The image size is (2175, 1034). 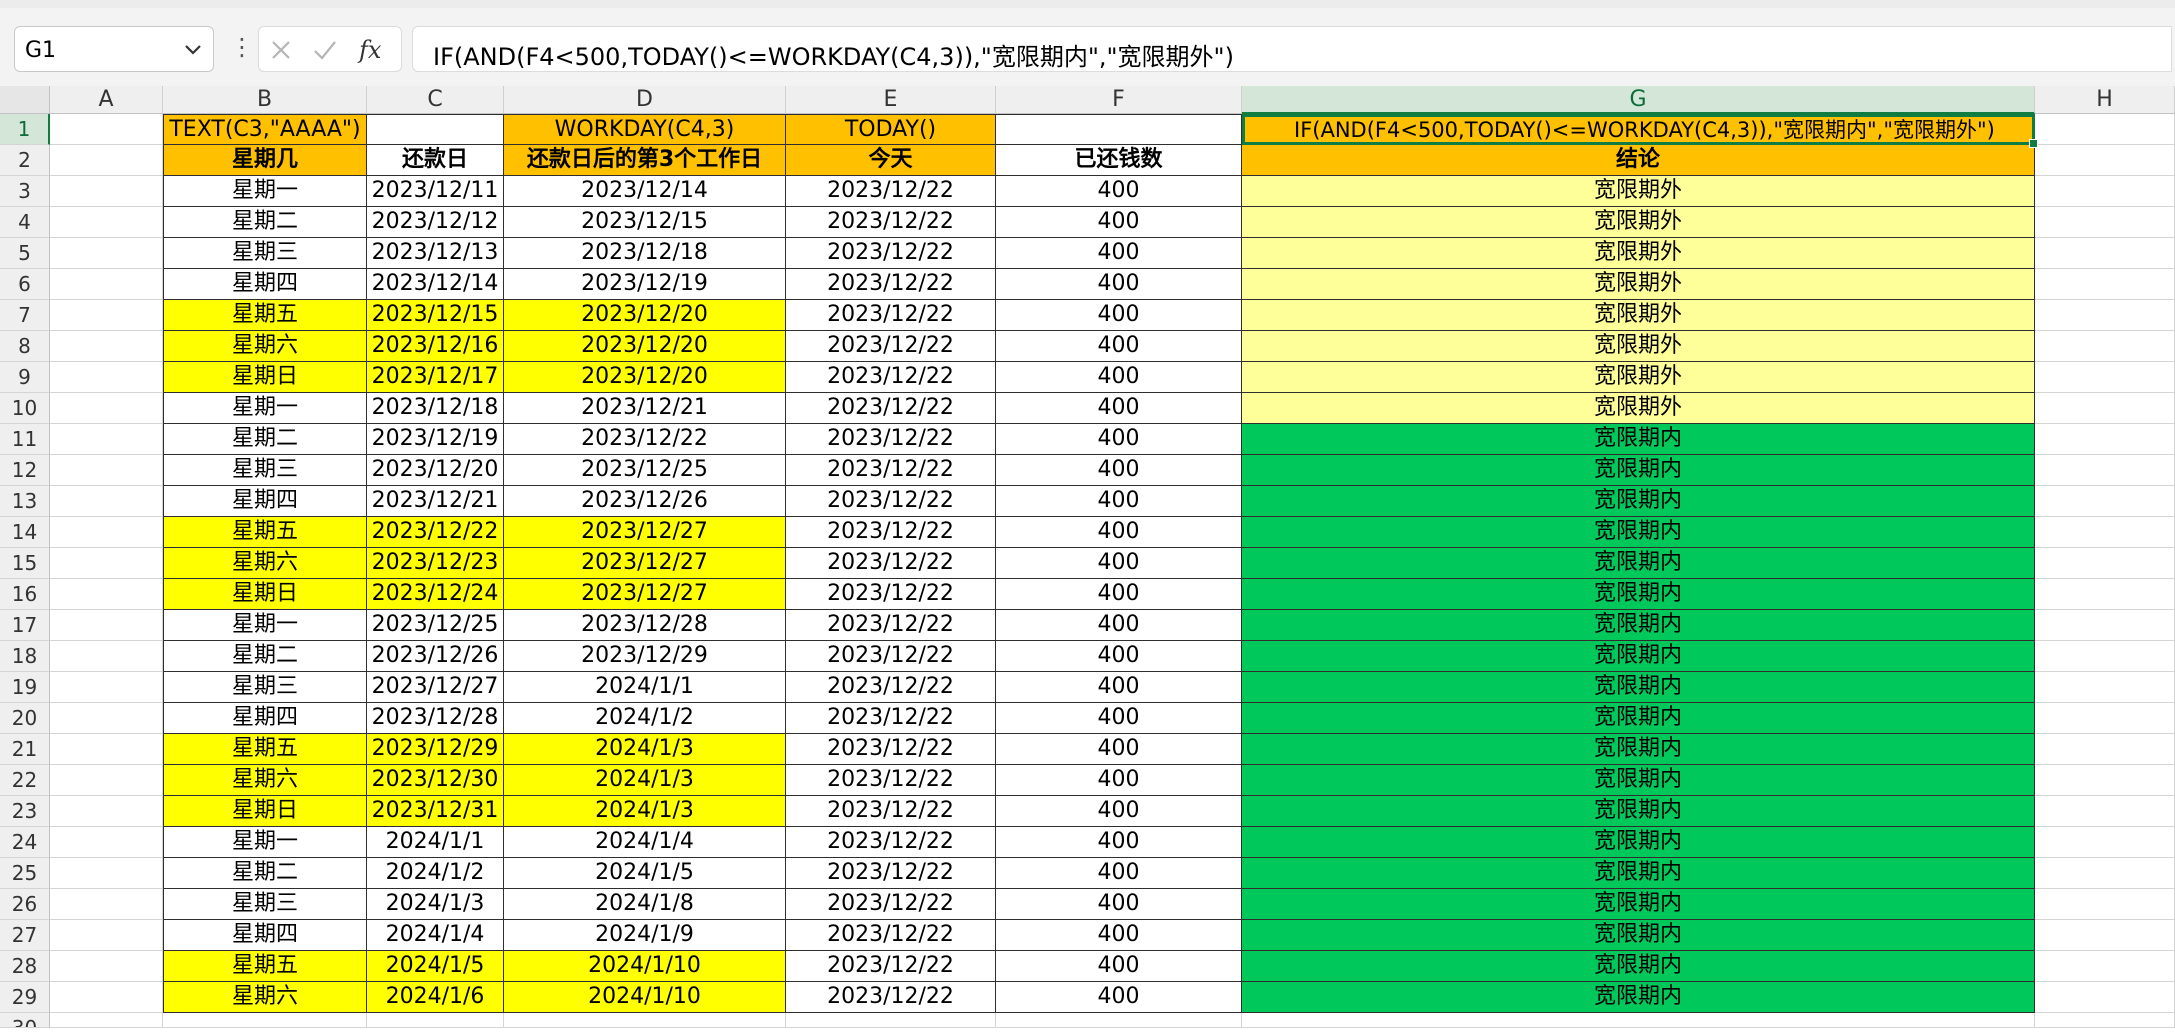 What do you see at coordinates (25, 625) in the screenshot?
I see `row-header: 17` at bounding box center [25, 625].